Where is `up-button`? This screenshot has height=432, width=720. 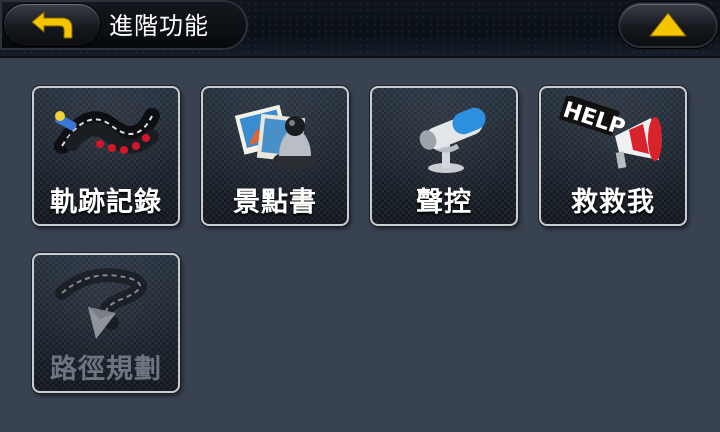 up-button is located at coordinates (668, 25).